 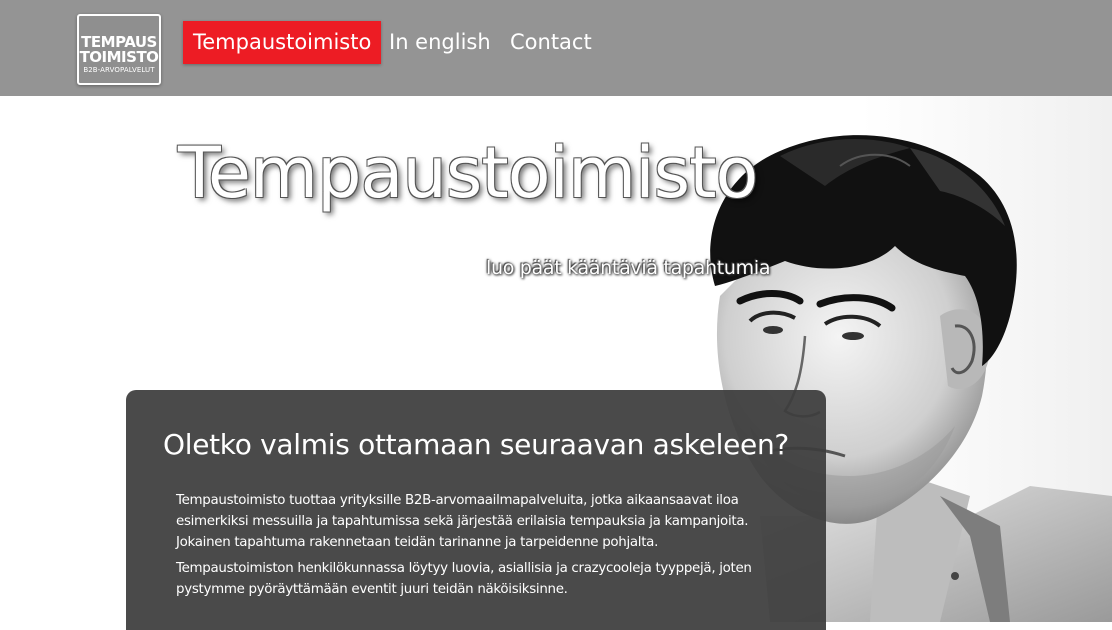 What do you see at coordinates (468, 173) in the screenshot?
I see `hero-title: Tempaustoimisto` at bounding box center [468, 173].